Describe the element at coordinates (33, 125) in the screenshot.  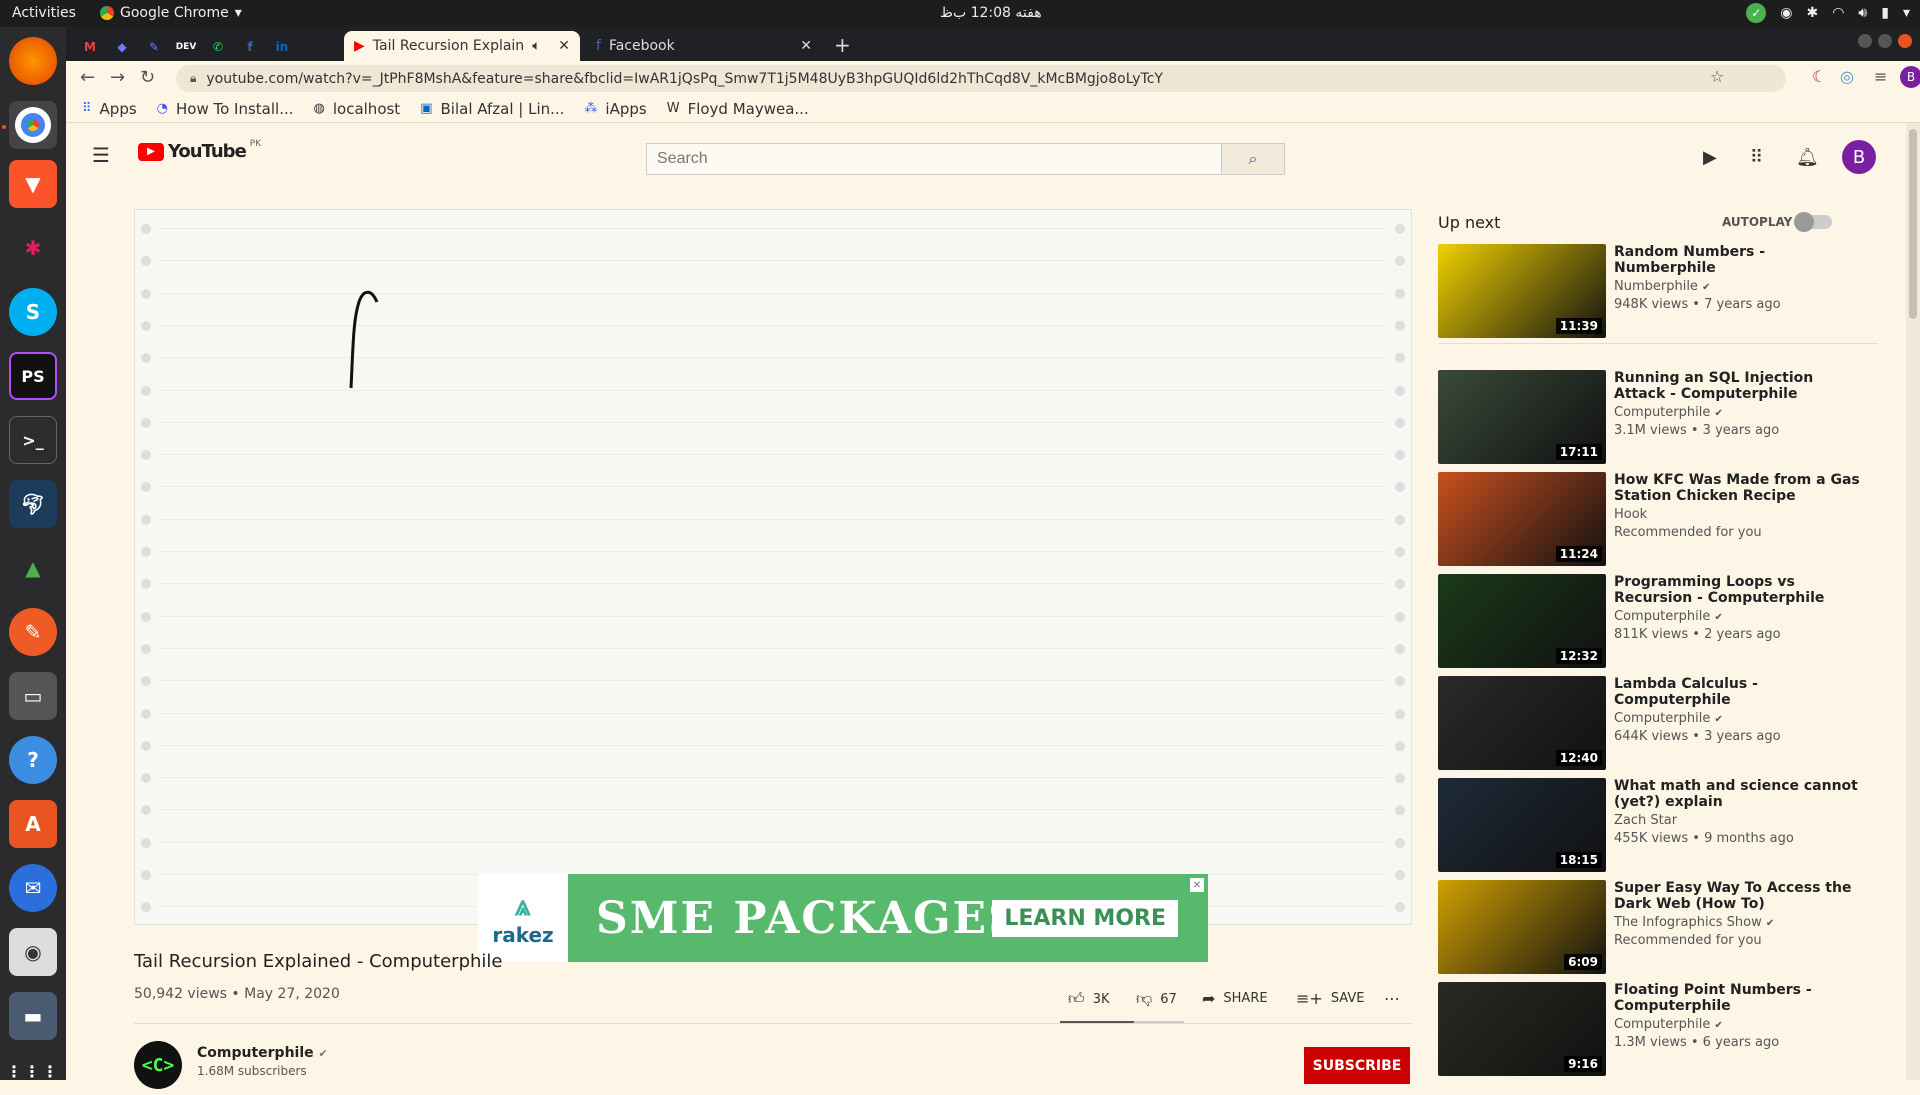
I see `chrome-dock-icon` at that location.